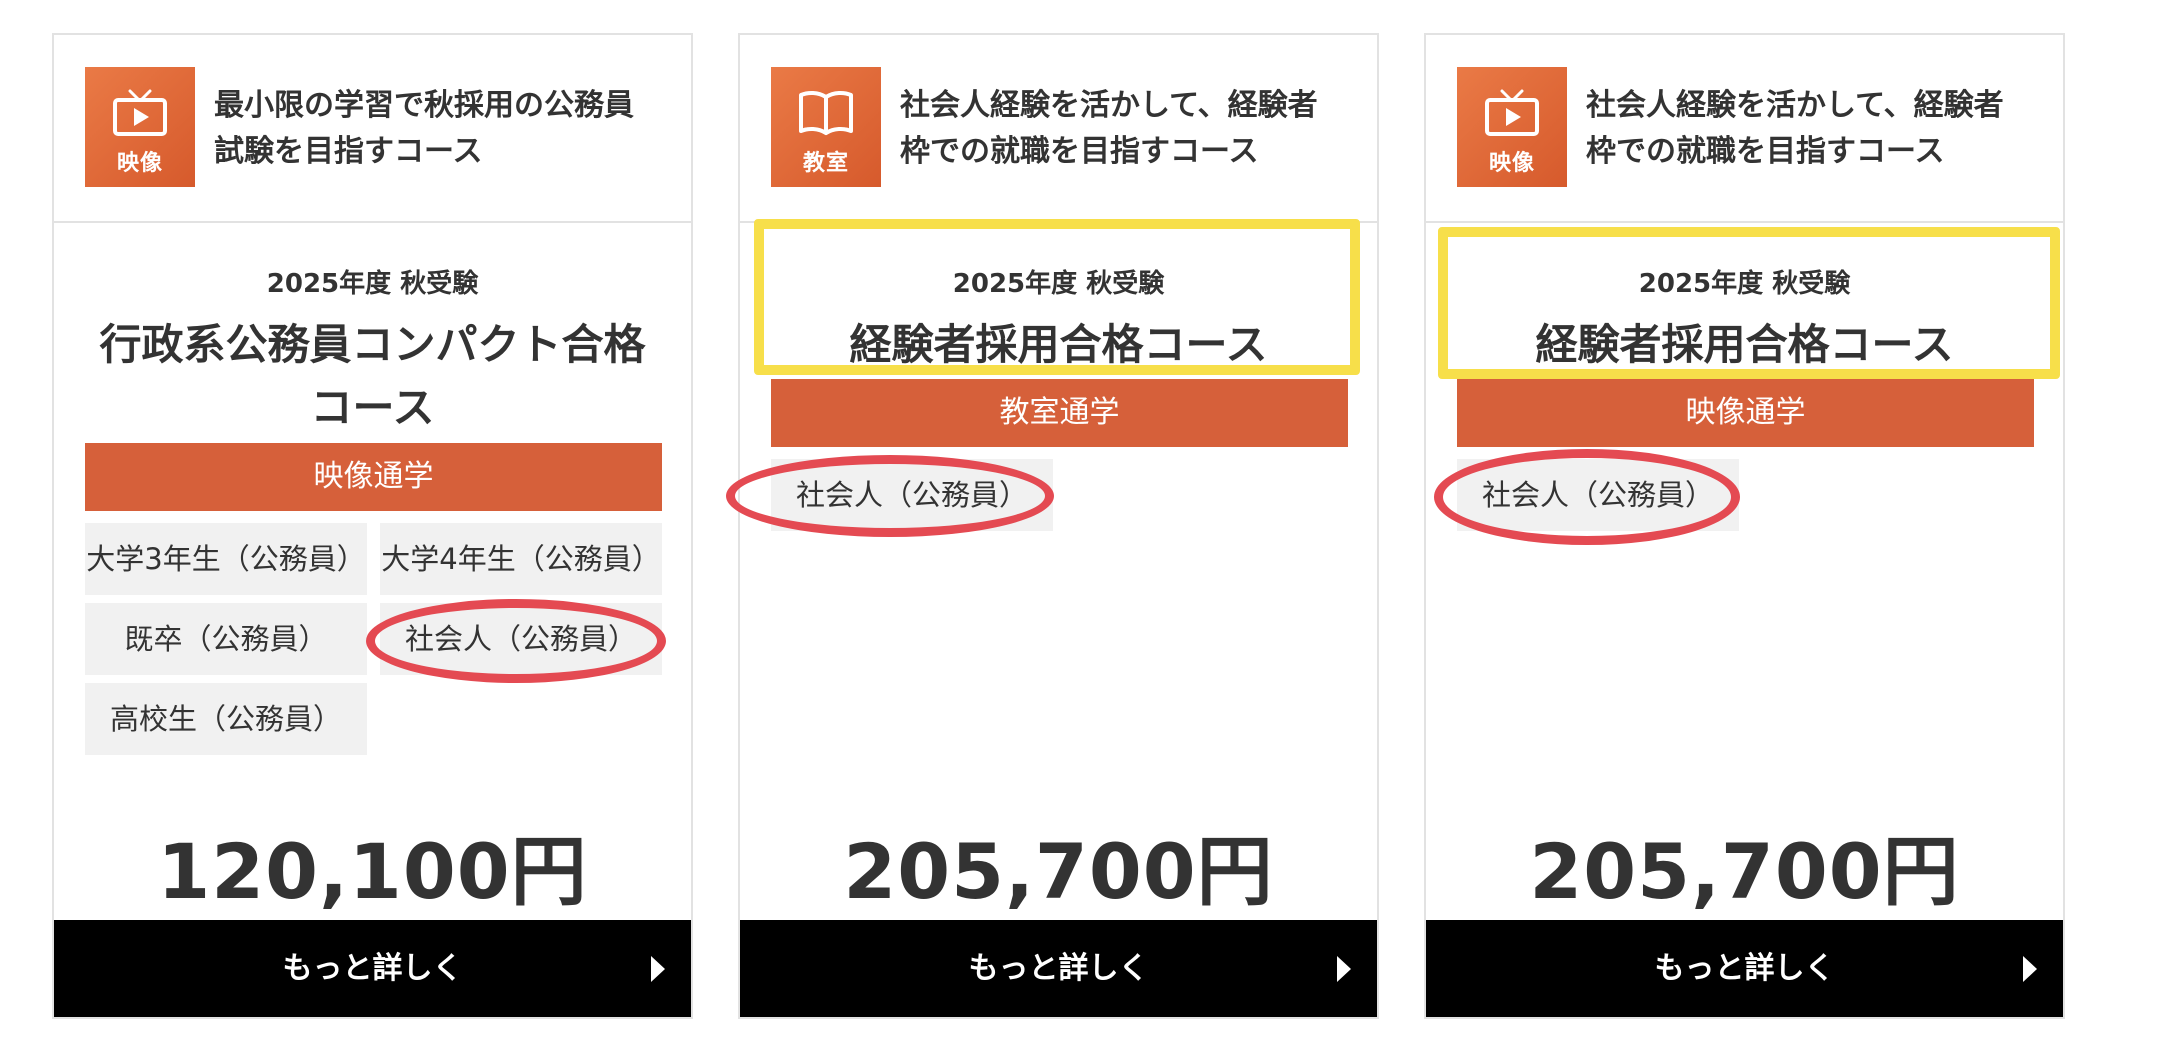 The image size is (2170, 1052). What do you see at coordinates (372, 871) in the screenshot?
I see `course-price: 120,100円` at bounding box center [372, 871].